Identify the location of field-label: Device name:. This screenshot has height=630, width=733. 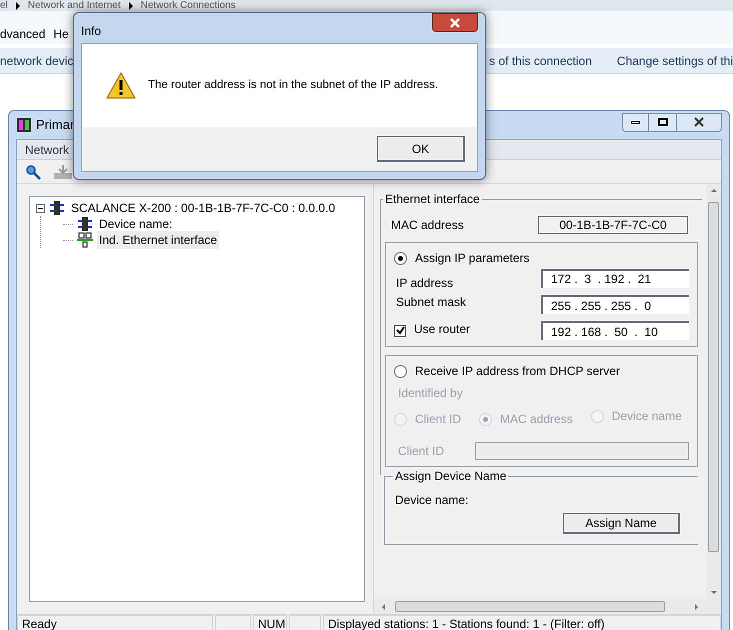
(432, 500).